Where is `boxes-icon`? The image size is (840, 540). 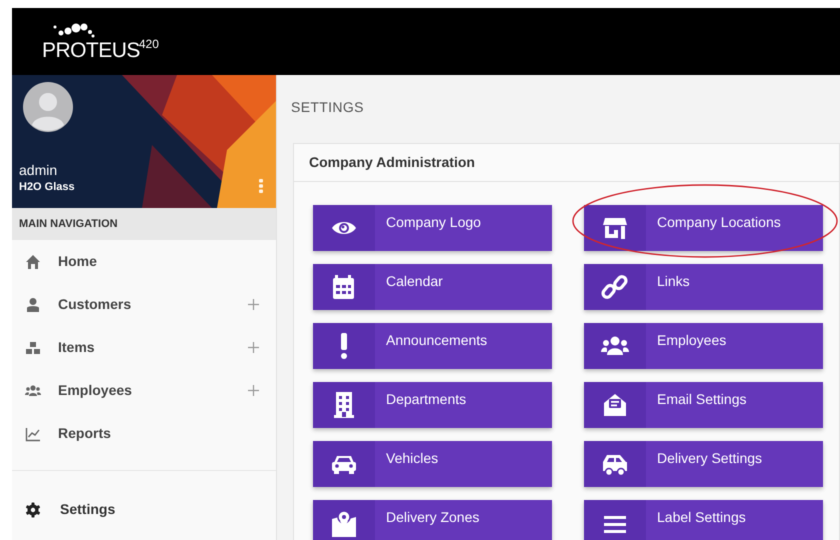
boxes-icon is located at coordinates (33, 348).